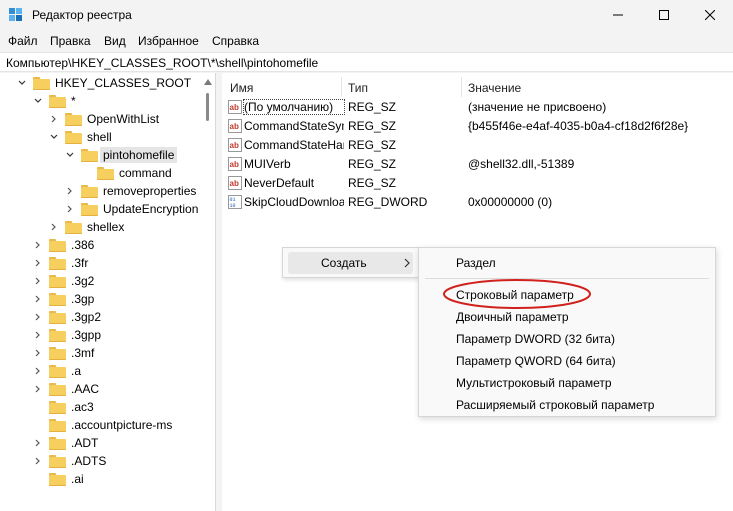  I want to click on tree-item: .3gp2, so click(67, 317).